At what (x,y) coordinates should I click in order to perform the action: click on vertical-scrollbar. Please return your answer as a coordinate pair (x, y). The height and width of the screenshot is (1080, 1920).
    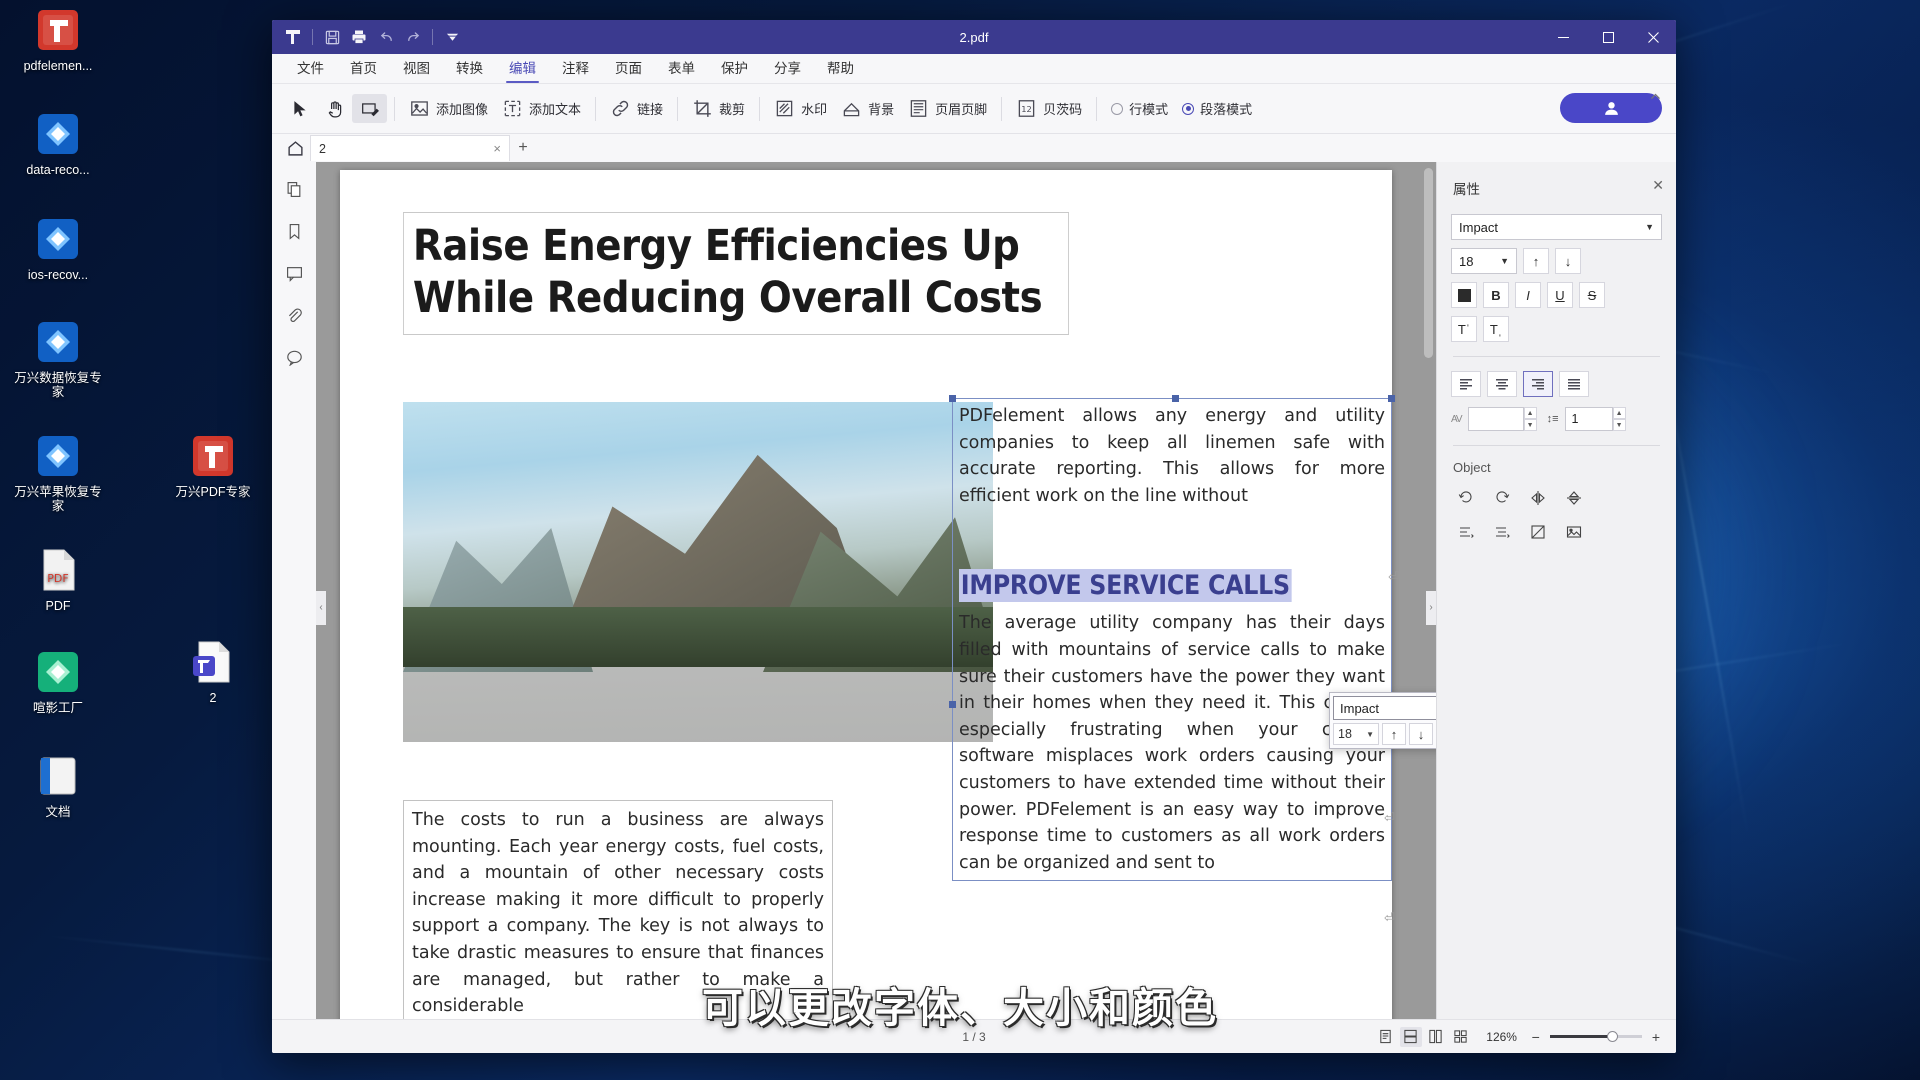
    Looking at the image, I should click on (1428, 263).